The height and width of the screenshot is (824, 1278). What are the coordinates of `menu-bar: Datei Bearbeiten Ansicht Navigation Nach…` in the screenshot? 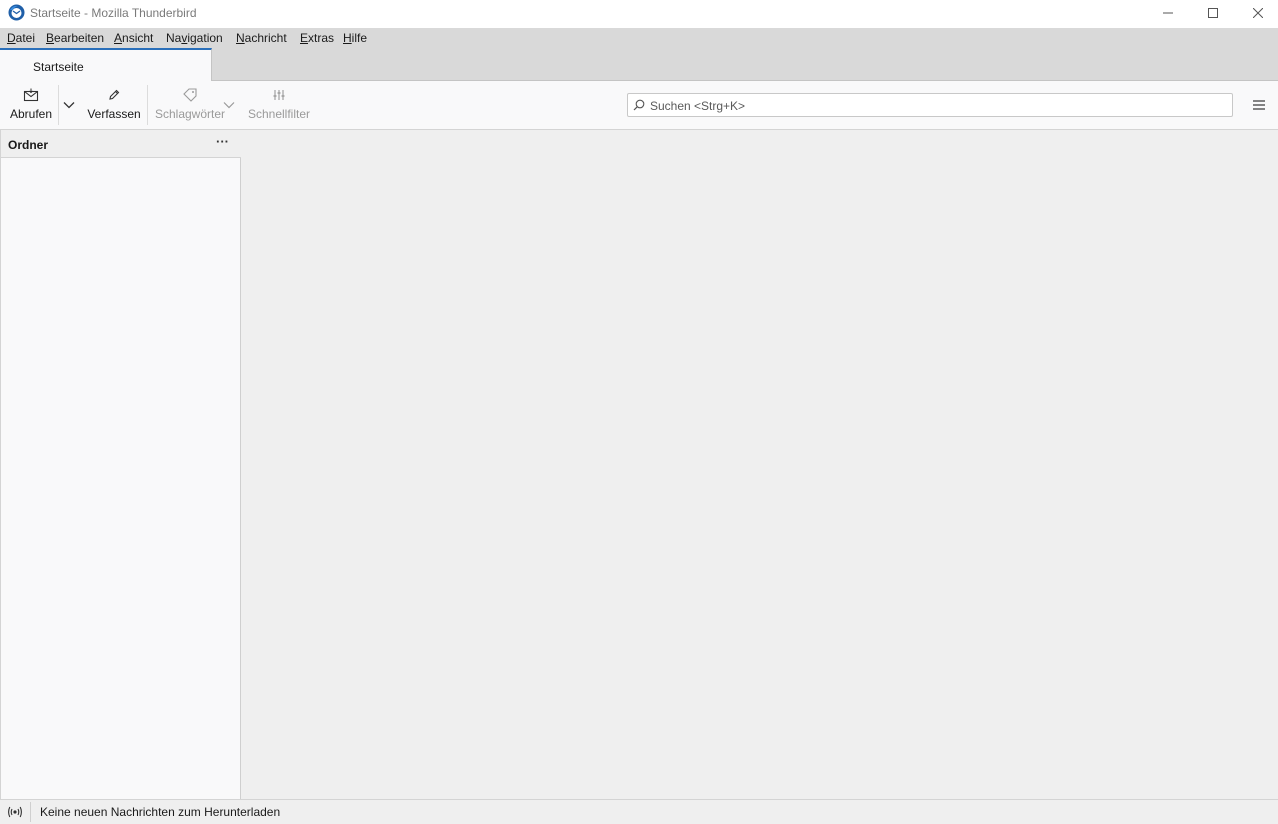 It's located at (639, 38).